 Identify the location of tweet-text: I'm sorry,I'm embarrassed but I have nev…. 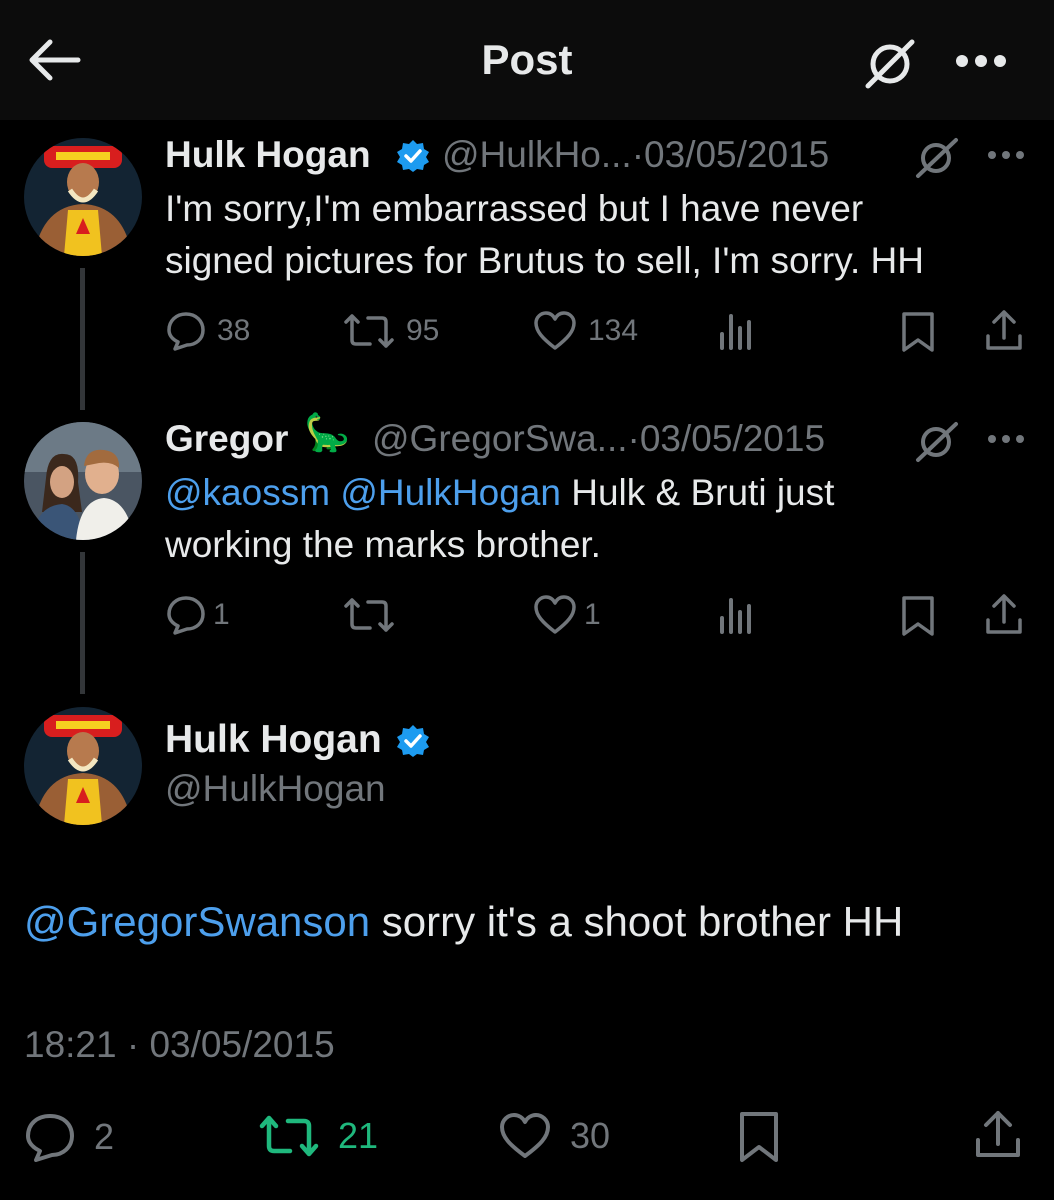
(544, 235).